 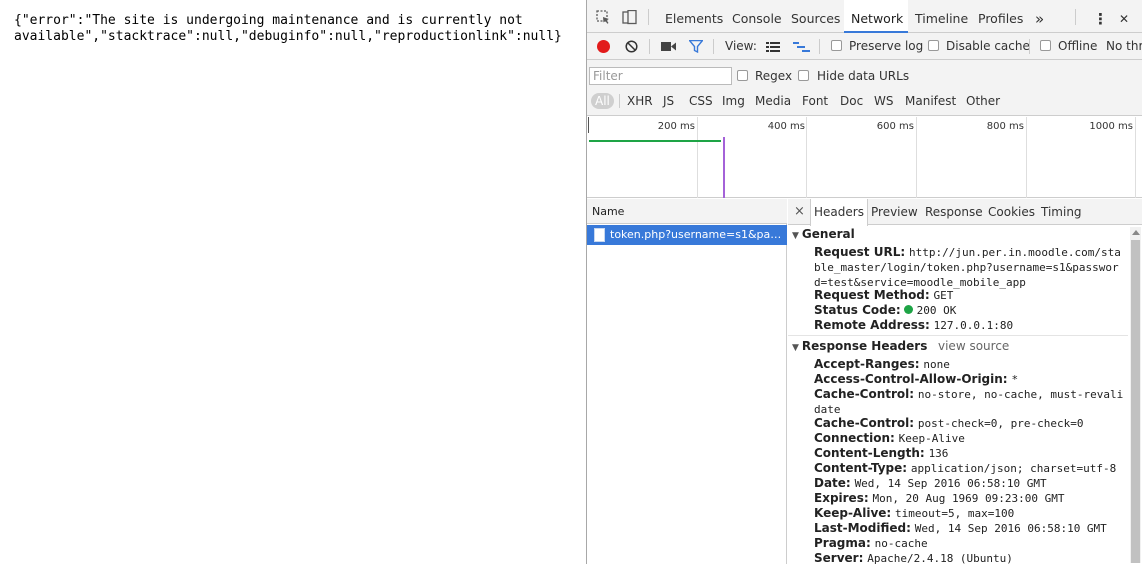 I want to click on general-section-toggle: ▼ General, so click(x=823, y=234).